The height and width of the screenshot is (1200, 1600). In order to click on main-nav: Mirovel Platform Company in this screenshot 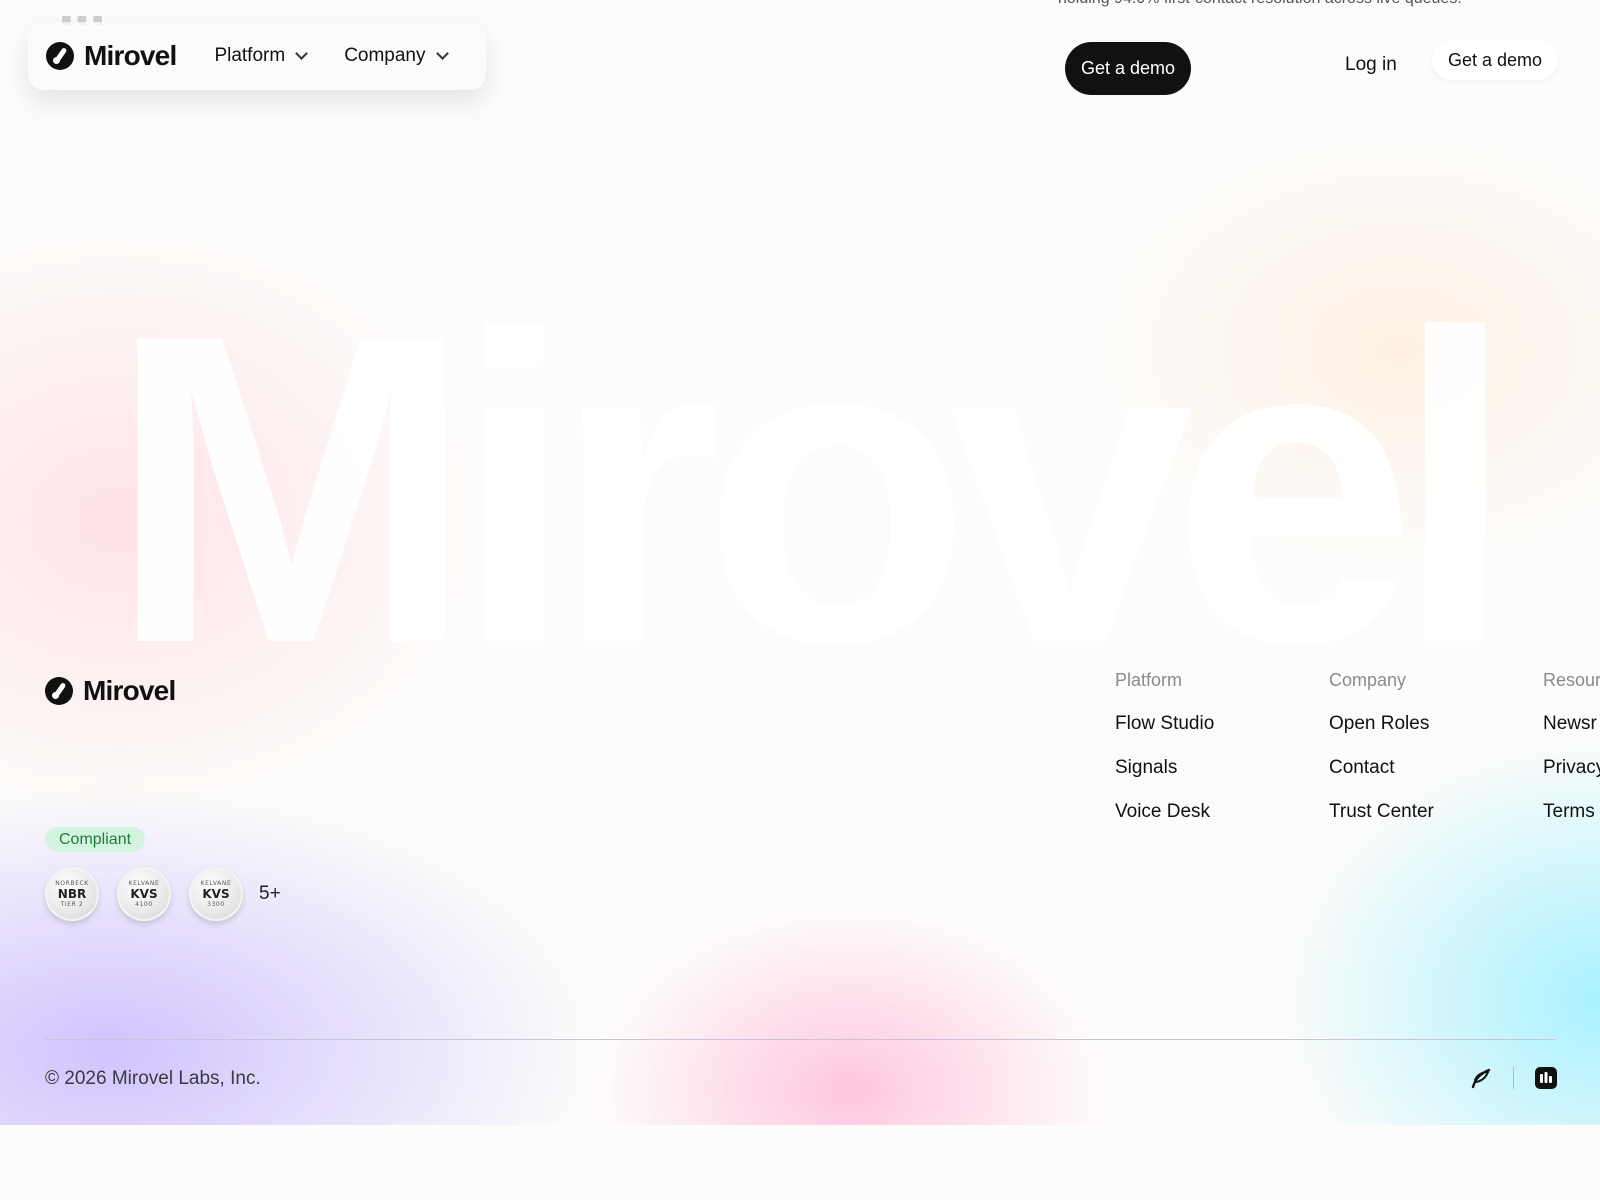, I will do `click(257, 56)`.